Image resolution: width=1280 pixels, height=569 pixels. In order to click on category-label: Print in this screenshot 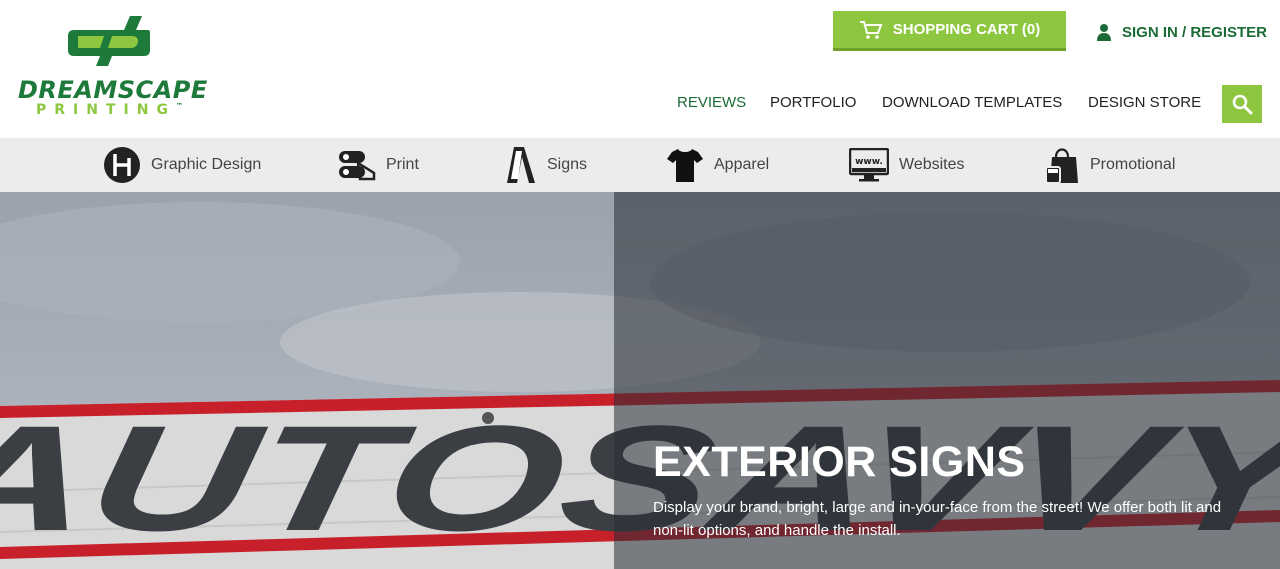, I will do `click(402, 164)`.